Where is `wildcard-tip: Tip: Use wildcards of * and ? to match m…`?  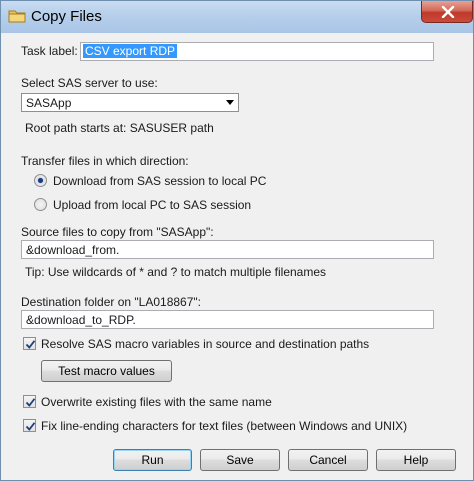
wildcard-tip: Tip: Use wildcards of * and ? to match m… is located at coordinates (176, 272).